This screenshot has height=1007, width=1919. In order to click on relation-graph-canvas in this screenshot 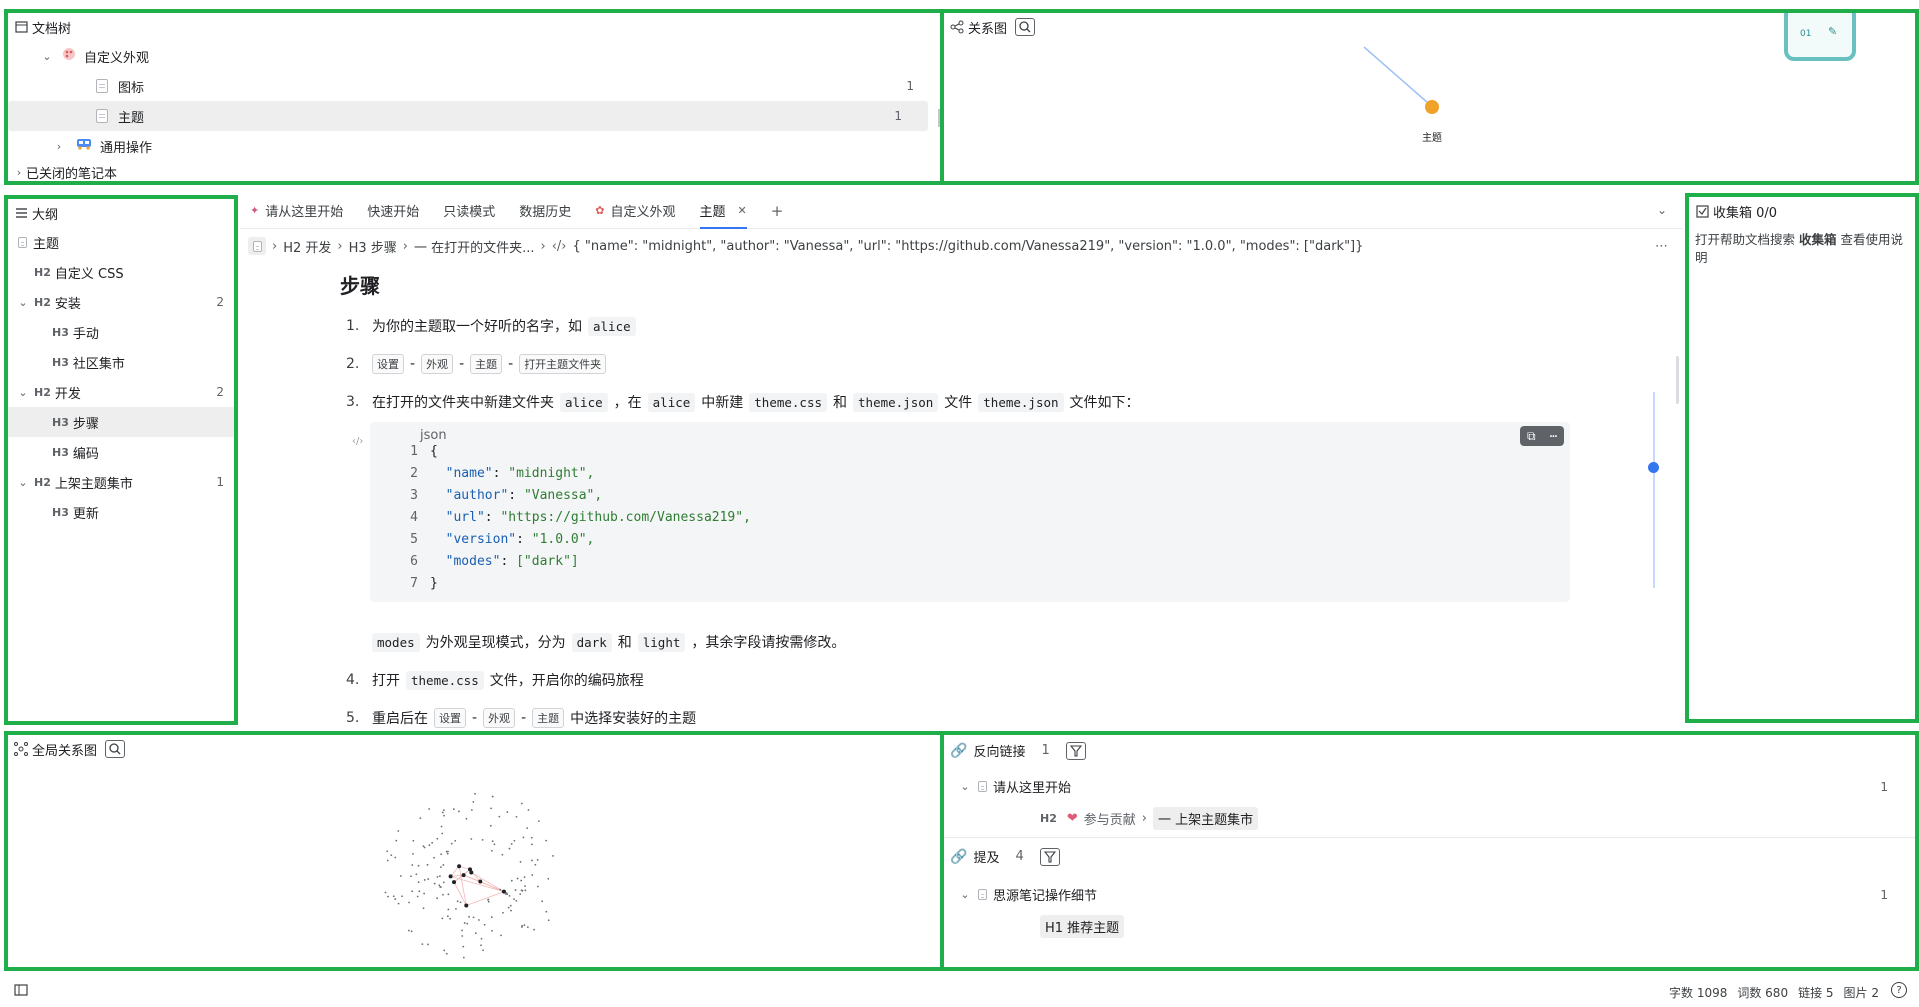, I will do `click(1429, 97)`.